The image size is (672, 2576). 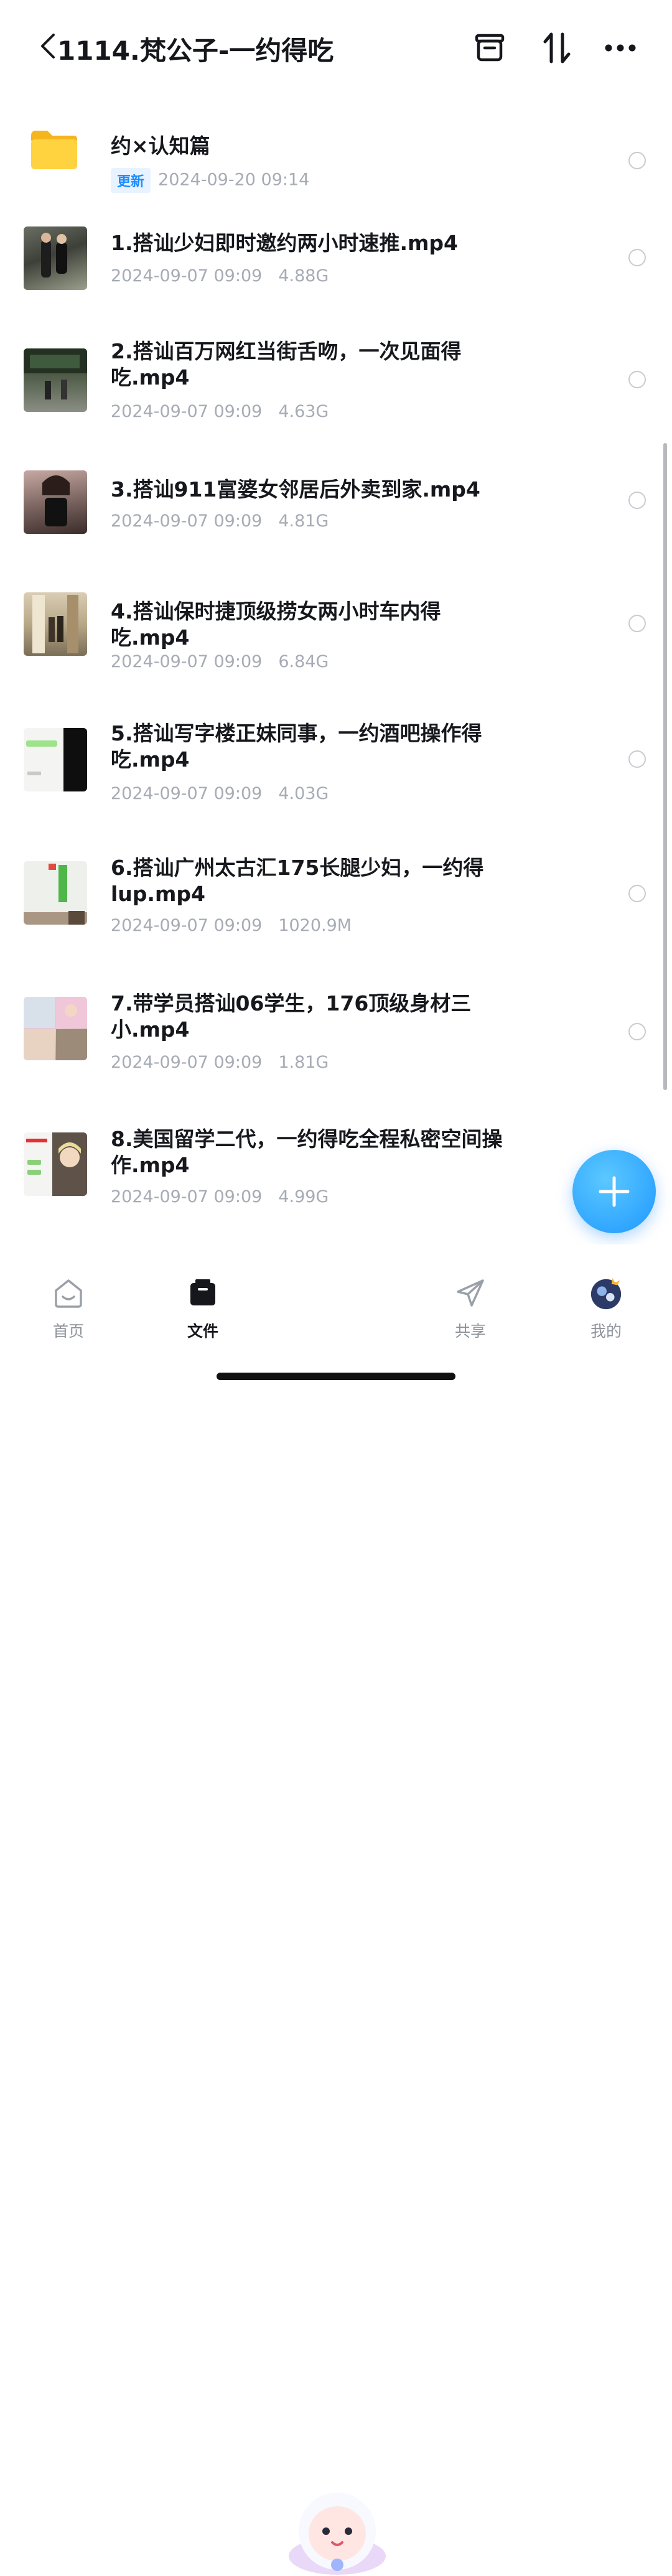 I want to click on file-meta: 2024-09-07 09:09 6.84G, so click(x=220, y=661).